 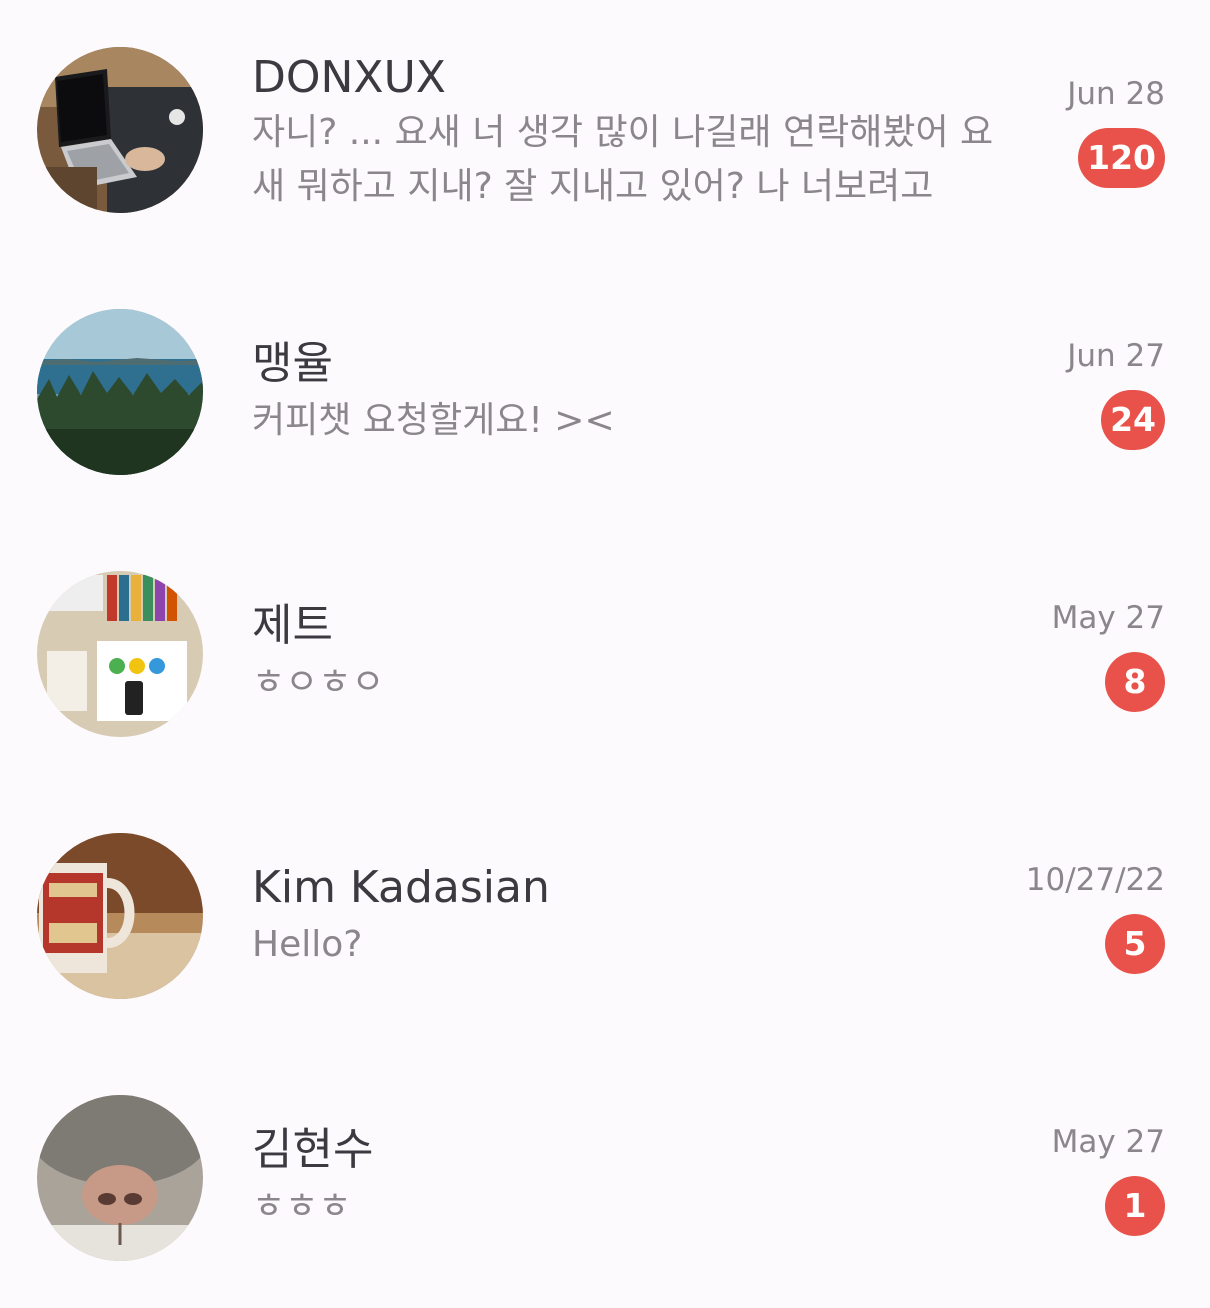 I want to click on coffee-mug-photo-icon, so click(x=120, y=916).